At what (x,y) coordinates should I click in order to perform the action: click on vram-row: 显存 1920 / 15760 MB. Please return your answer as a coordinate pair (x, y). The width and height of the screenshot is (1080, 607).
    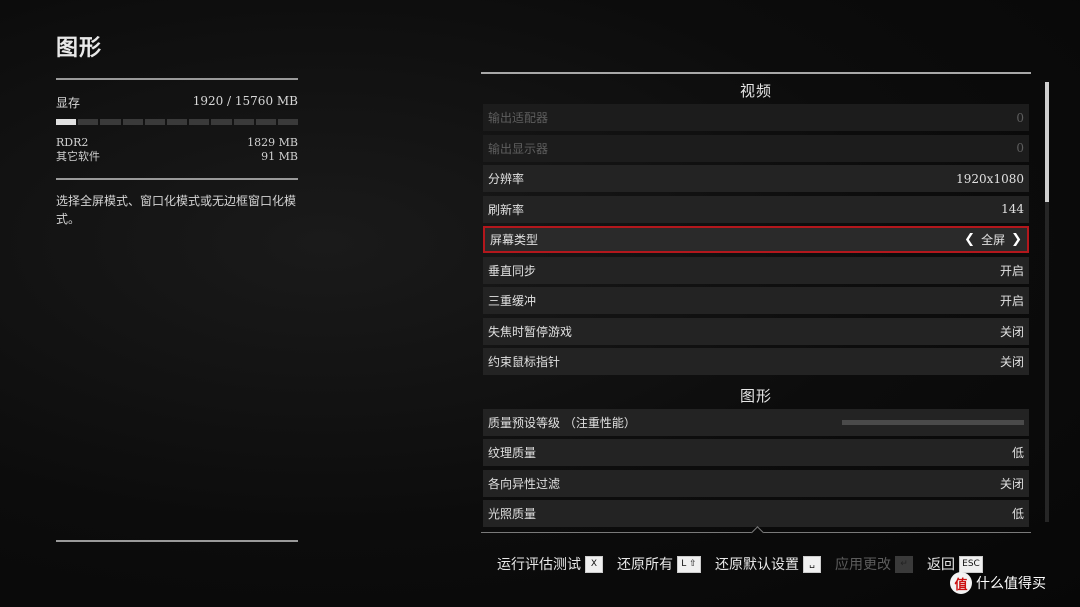
    Looking at the image, I should click on (177, 102).